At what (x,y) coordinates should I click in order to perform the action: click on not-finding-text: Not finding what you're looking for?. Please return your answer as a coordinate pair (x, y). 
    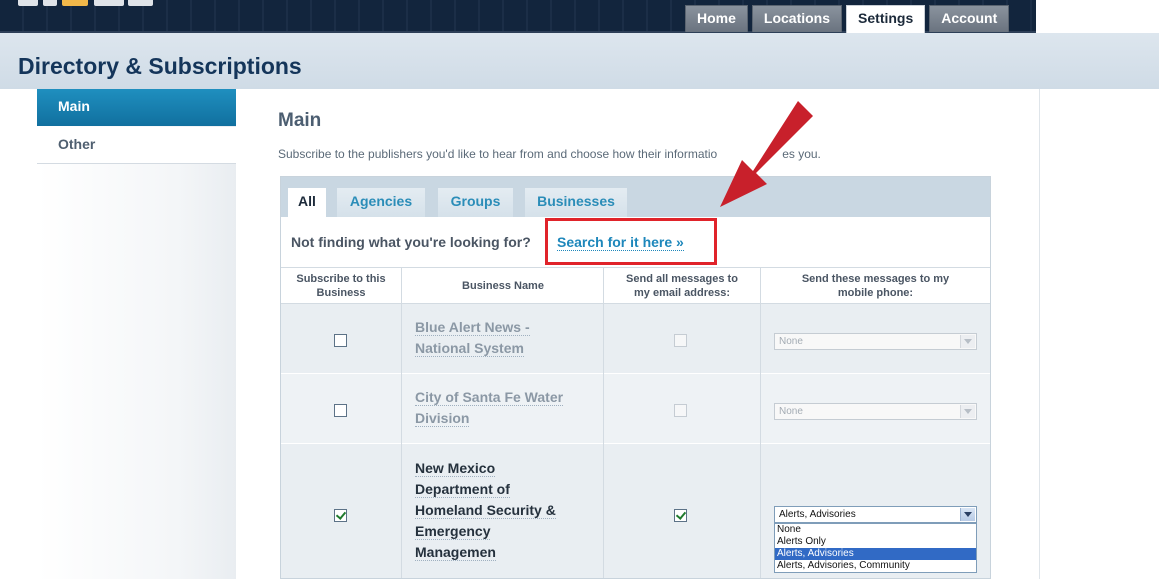
    Looking at the image, I should click on (411, 242).